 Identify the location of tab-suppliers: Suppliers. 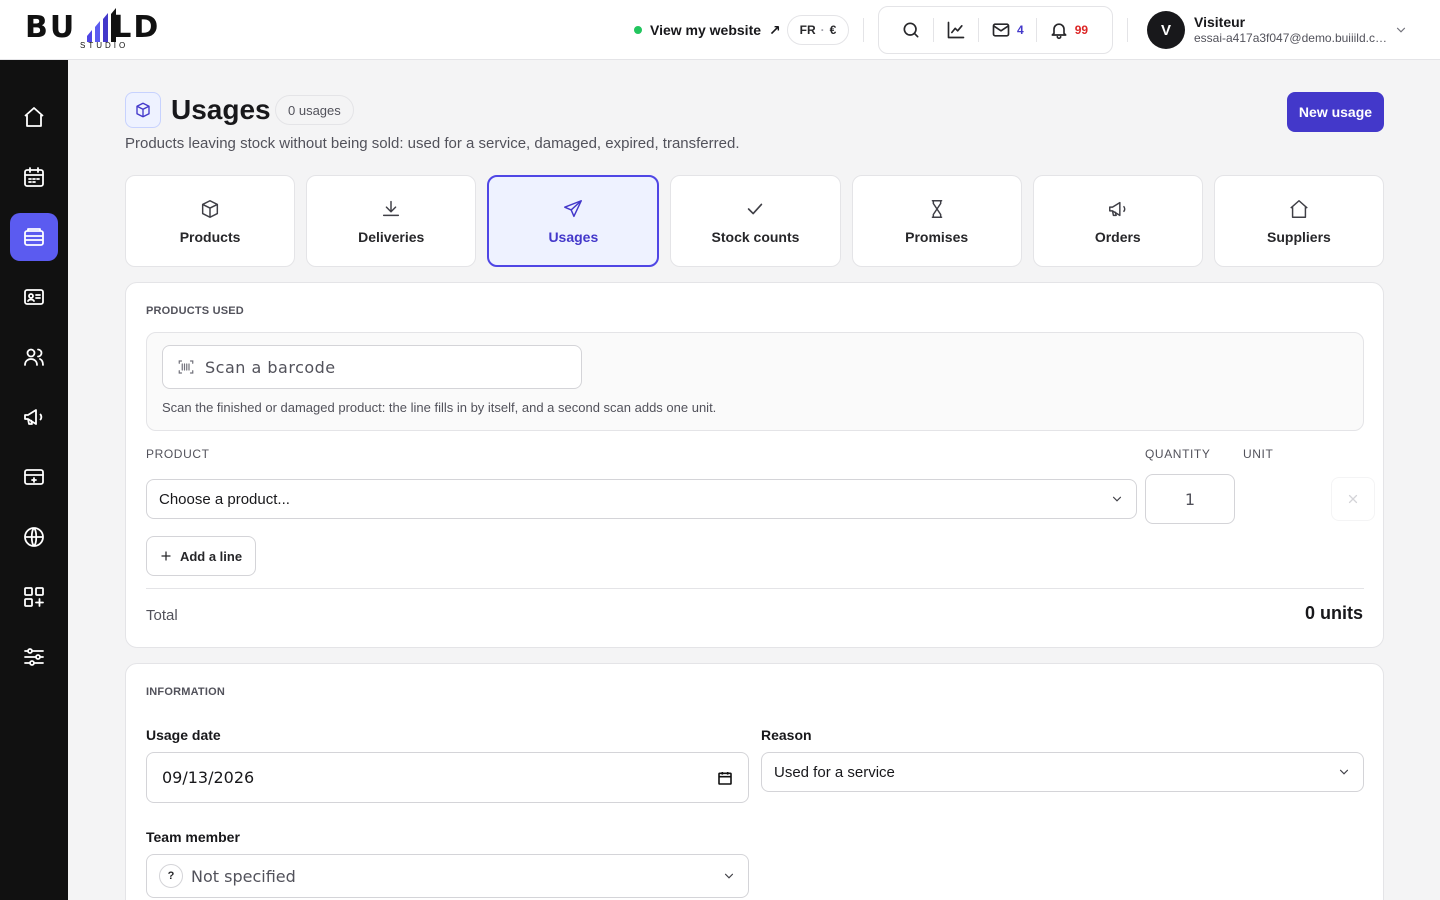
(1298, 221).